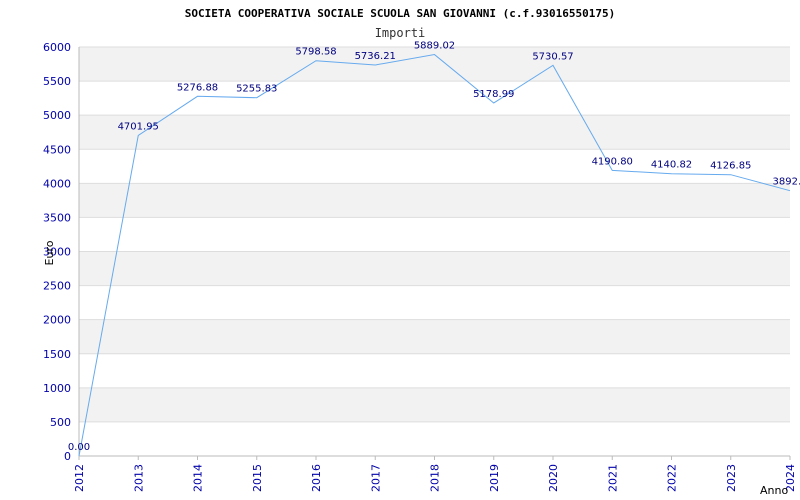 The image size is (800, 500). Describe the element at coordinates (493, 94) in the screenshot. I see `data-label: 5178.99` at that location.